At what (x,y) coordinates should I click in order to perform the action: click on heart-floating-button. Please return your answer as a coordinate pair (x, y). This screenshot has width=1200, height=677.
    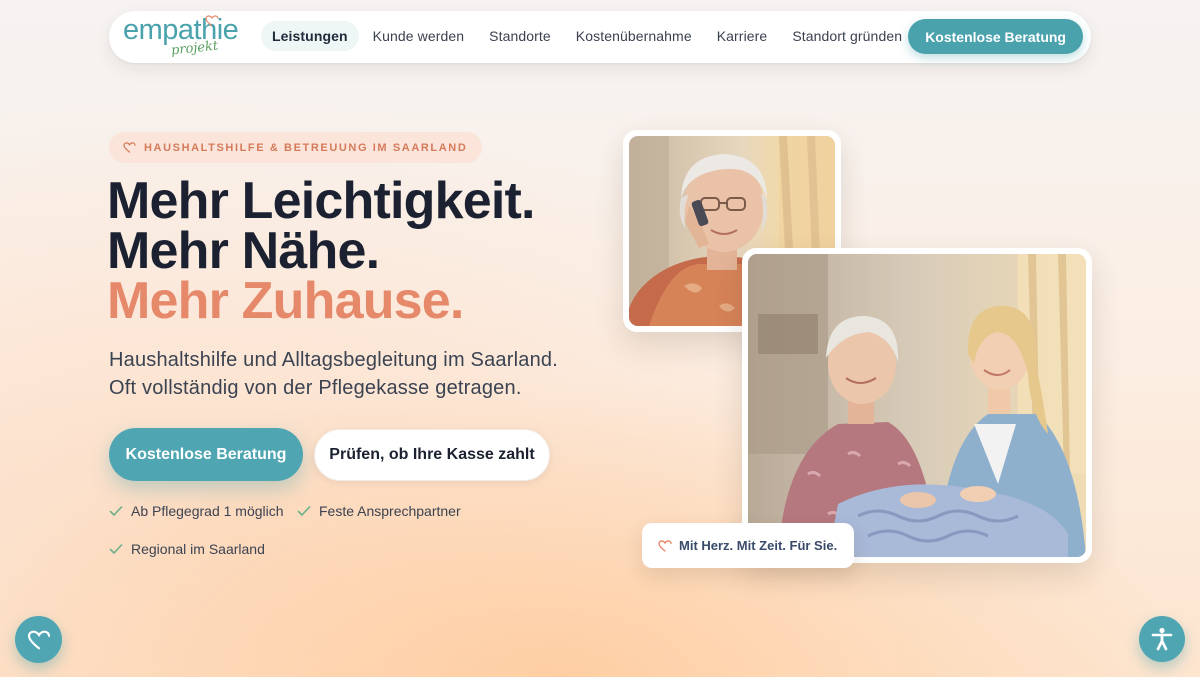
    Looking at the image, I should click on (38, 639).